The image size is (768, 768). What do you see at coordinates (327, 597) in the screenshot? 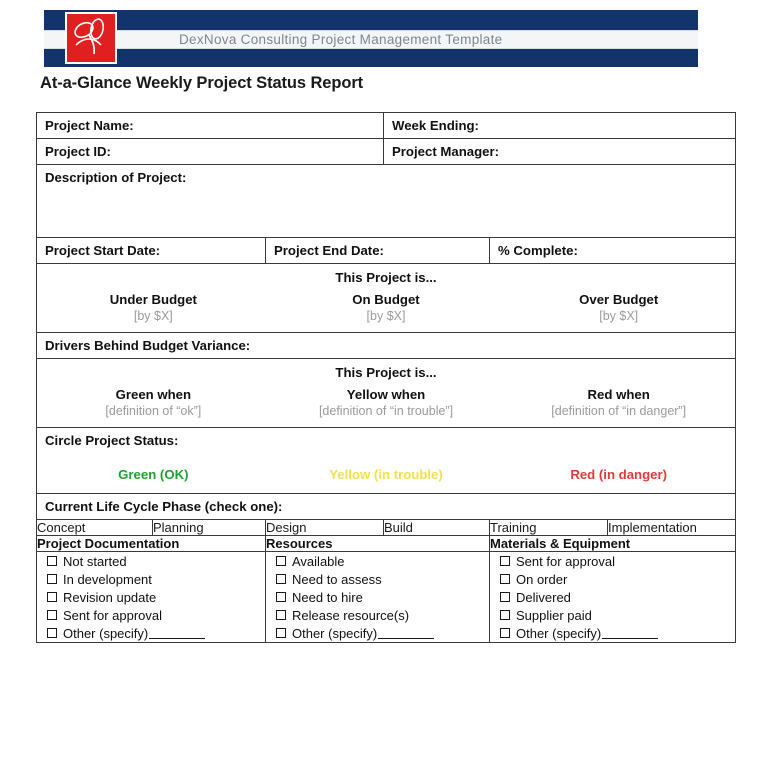
I see `checkbox-label: Need to hire` at bounding box center [327, 597].